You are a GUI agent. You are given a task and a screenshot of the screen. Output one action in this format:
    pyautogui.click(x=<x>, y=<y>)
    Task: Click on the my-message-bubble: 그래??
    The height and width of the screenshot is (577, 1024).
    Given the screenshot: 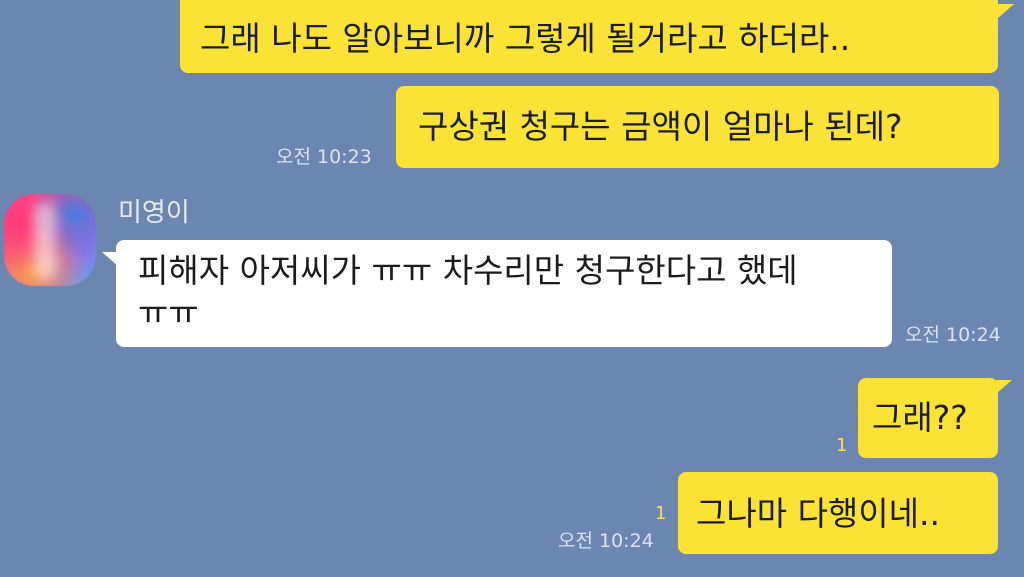 What is the action you would take?
    pyautogui.click(x=928, y=418)
    